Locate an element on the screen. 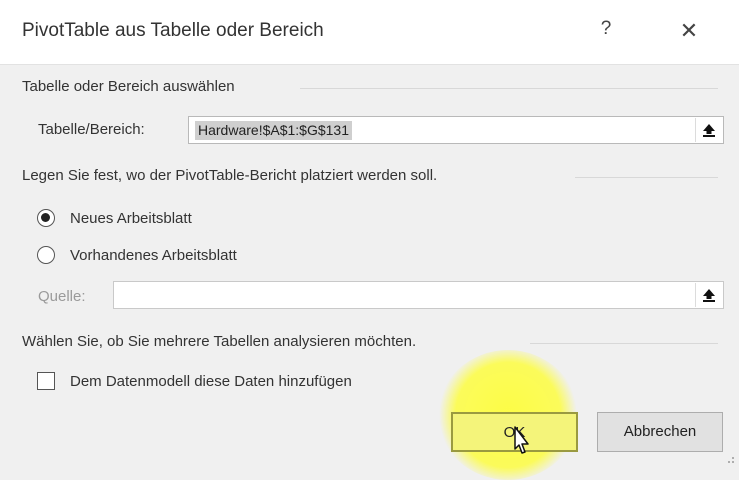  source-input-value is located at coordinates (123, 295).